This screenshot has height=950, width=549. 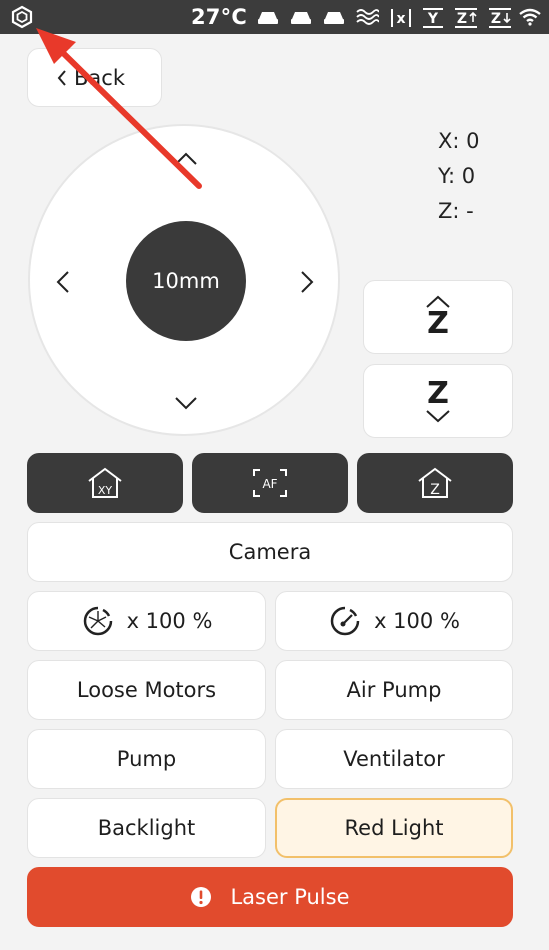 What do you see at coordinates (186, 403) in the screenshot?
I see `jog-down-chevron-icon` at bounding box center [186, 403].